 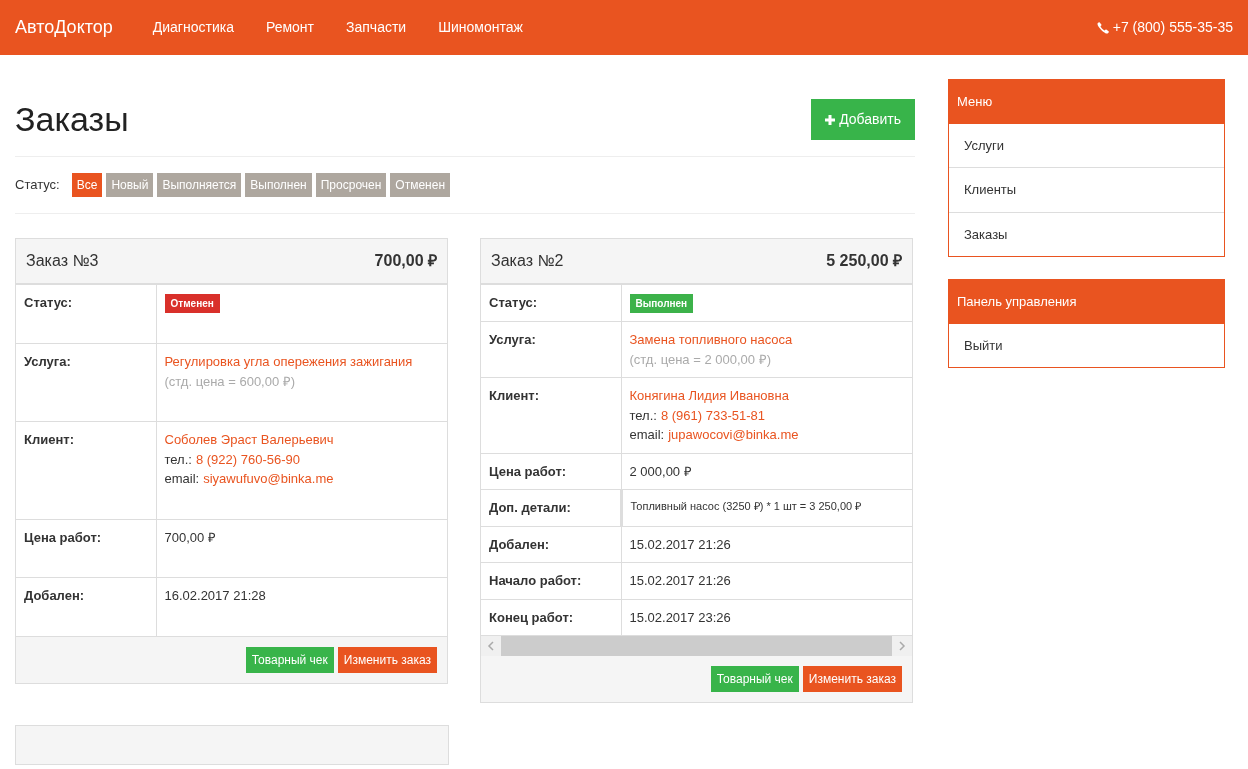 I want to click on order-total: 700,00 ₽, so click(x=405, y=261).